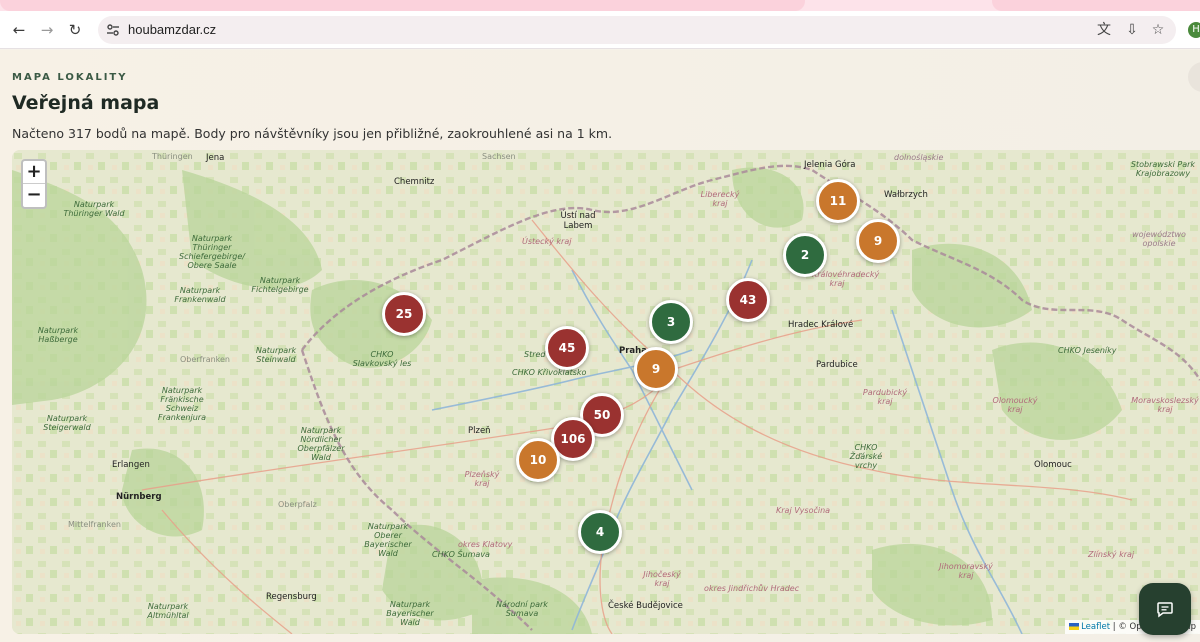 This screenshot has height=642, width=1200. I want to click on place-label: województwo opolskie, so click(1159, 239).